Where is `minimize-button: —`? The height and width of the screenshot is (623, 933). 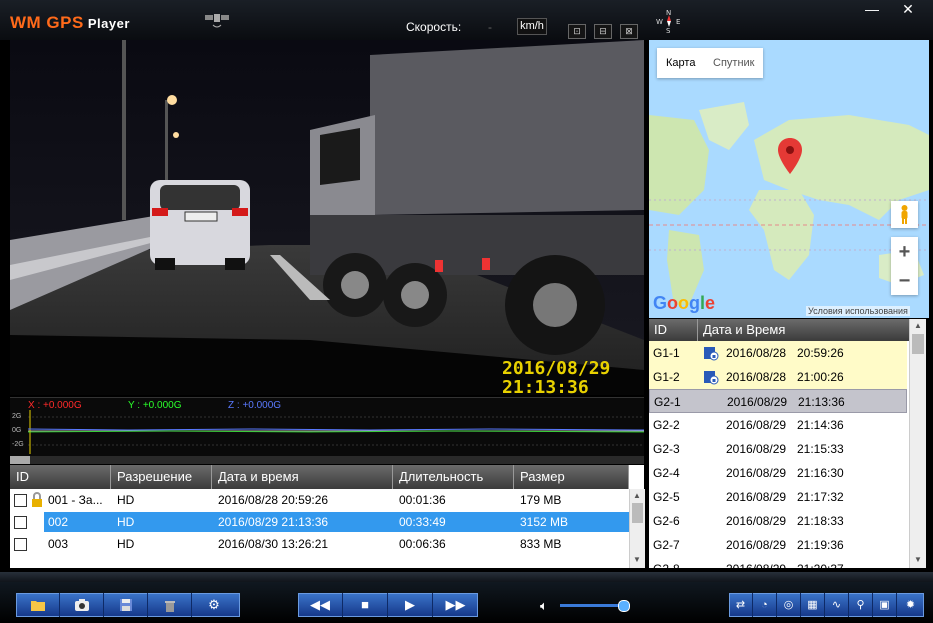 minimize-button: — is located at coordinates (872, 9).